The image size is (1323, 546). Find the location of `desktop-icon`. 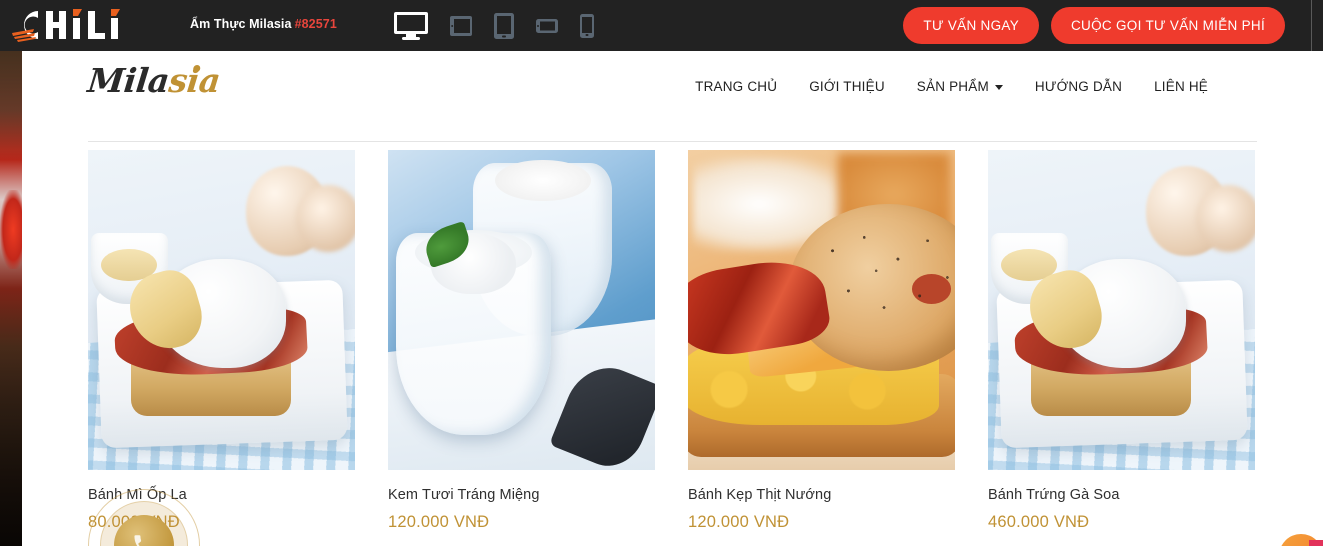

desktop-icon is located at coordinates (411, 26).